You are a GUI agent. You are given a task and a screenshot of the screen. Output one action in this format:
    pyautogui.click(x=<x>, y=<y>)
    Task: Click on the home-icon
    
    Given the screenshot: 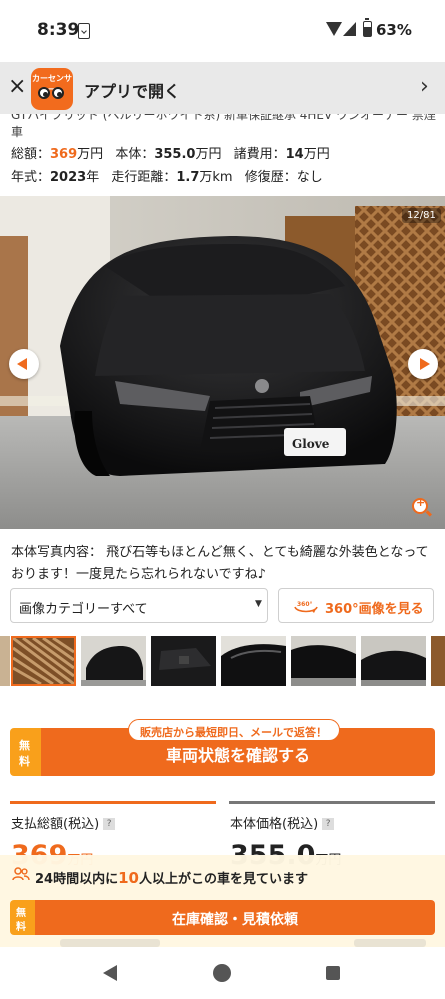 What is the action you would take?
    pyautogui.click(x=222, y=973)
    